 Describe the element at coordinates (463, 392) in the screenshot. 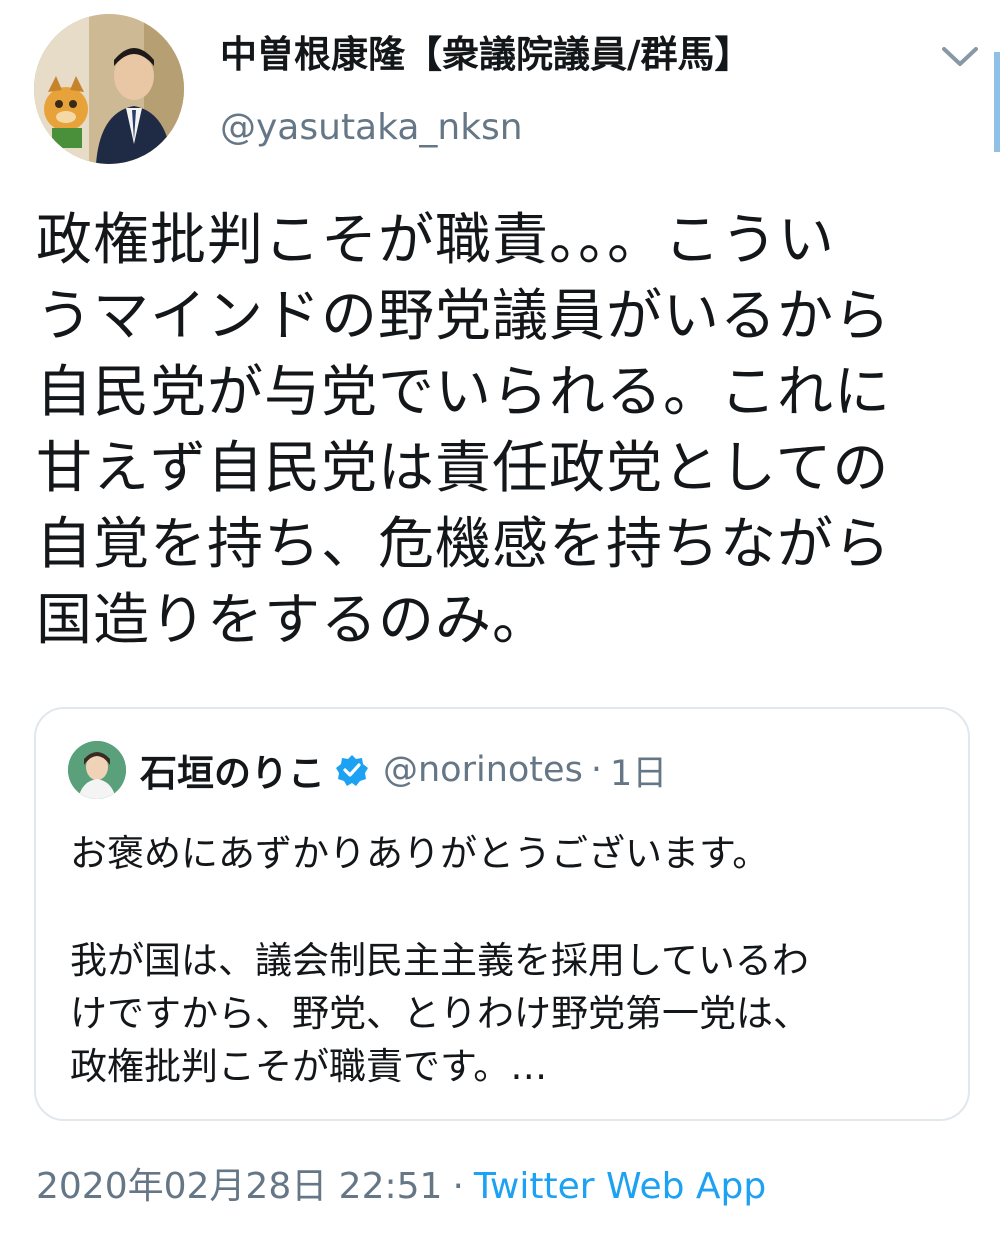

I see `tweet-text-line: 自民党が与党でいられる。これに` at that location.